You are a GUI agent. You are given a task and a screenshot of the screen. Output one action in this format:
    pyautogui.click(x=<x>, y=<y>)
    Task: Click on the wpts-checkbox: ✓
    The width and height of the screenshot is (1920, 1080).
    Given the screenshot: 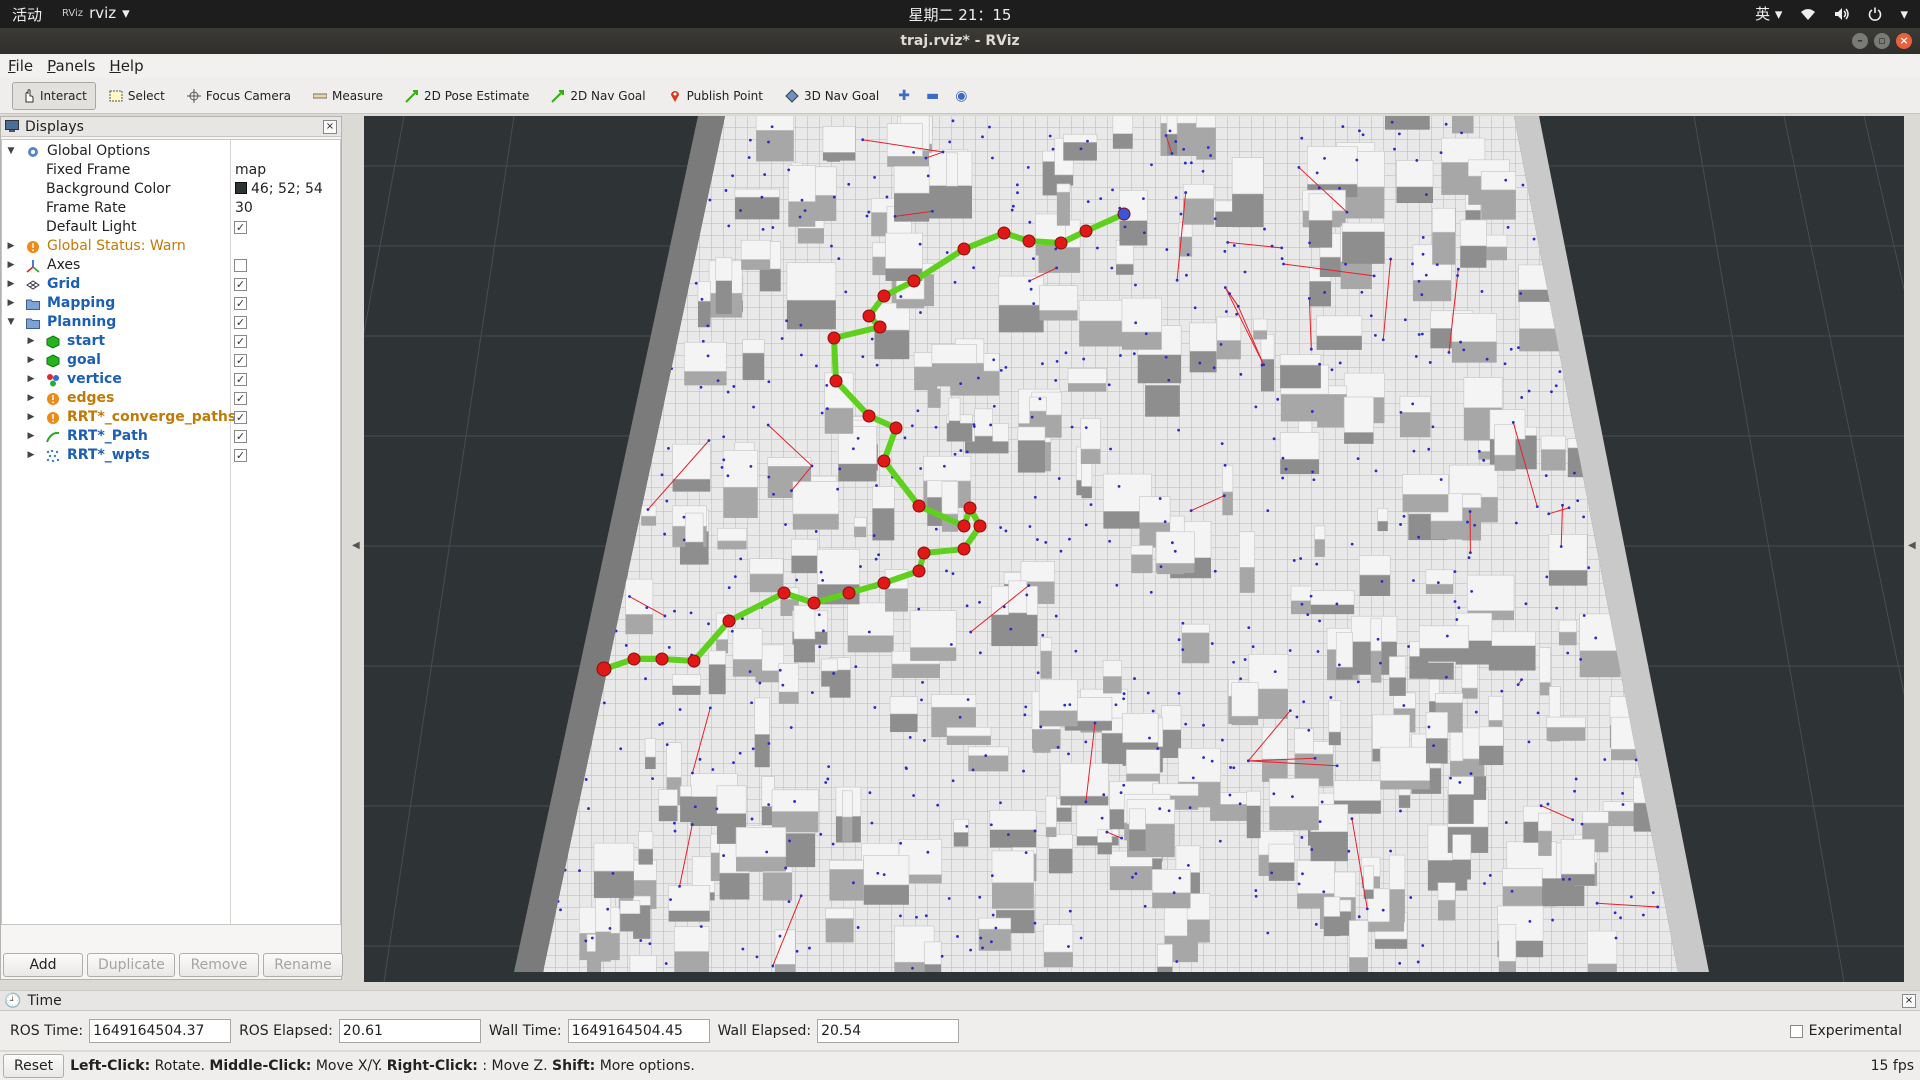 What is the action you would take?
    pyautogui.click(x=240, y=455)
    